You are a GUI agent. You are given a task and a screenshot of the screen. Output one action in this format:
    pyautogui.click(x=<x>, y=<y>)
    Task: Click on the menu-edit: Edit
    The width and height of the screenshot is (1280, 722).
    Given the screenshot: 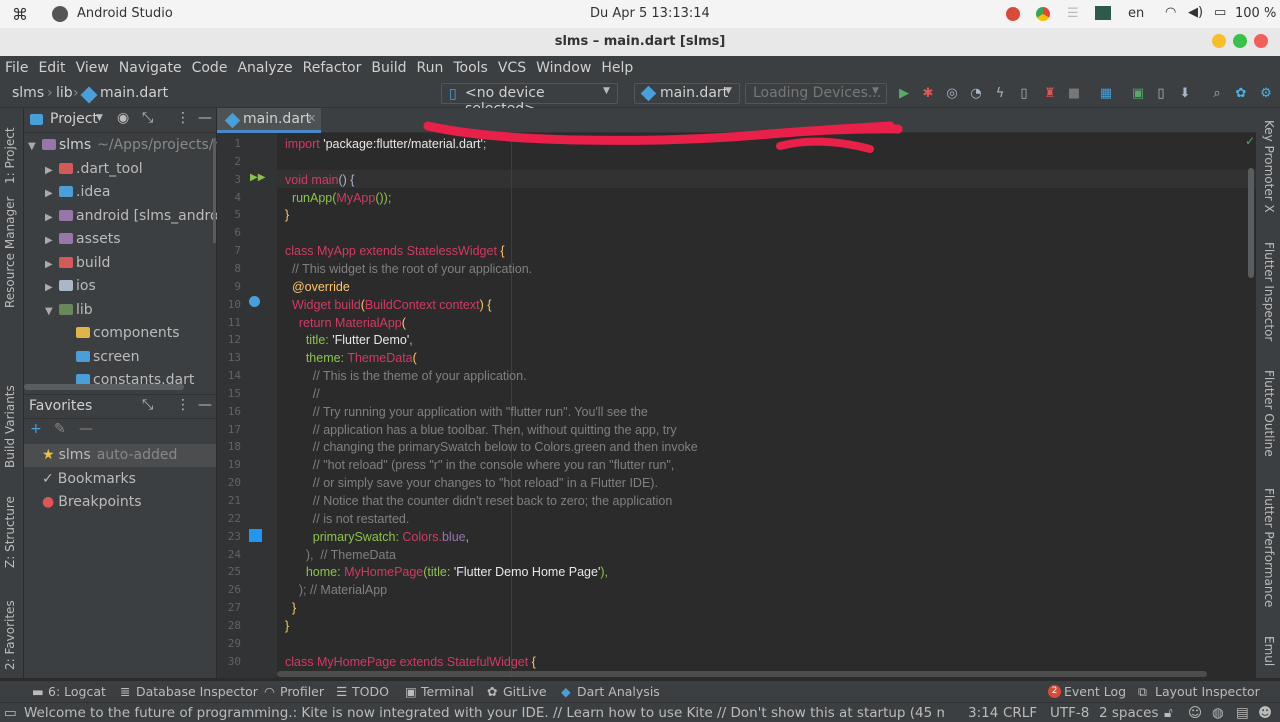 What is the action you would take?
    pyautogui.click(x=51, y=68)
    